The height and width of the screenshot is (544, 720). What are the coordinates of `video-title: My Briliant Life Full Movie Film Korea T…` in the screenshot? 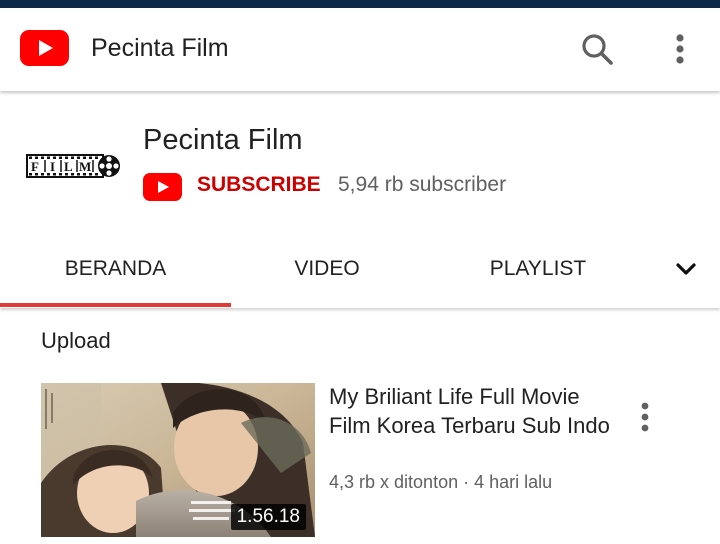 It's located at (474, 411).